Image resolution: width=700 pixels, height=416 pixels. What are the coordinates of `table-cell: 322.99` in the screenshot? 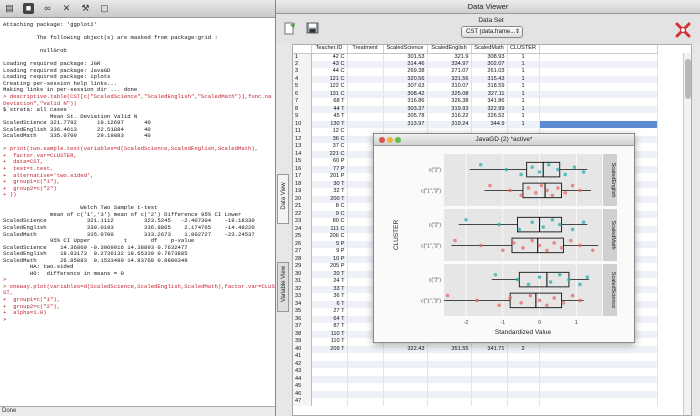 It's located at (489, 109).